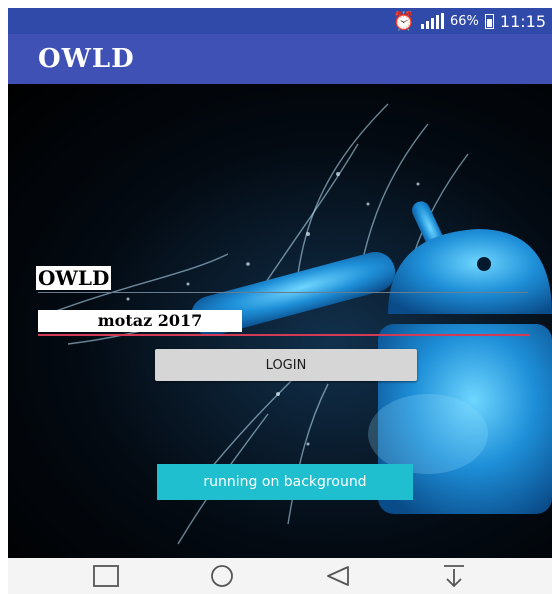  I want to click on username-field-underline, so click(283, 292).